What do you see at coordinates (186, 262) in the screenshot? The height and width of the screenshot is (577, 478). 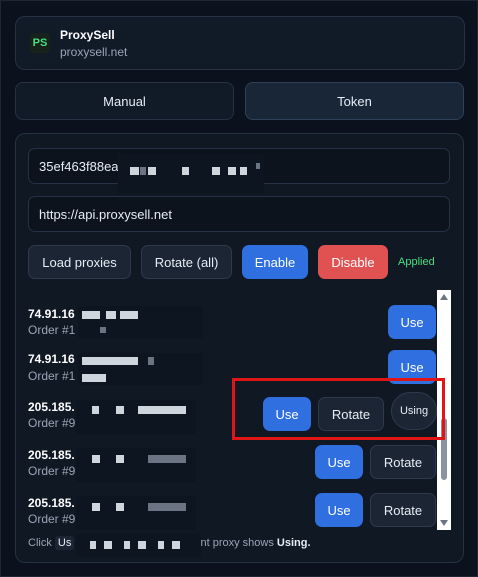 I see `rotate-all-button: Rotate (all)` at bounding box center [186, 262].